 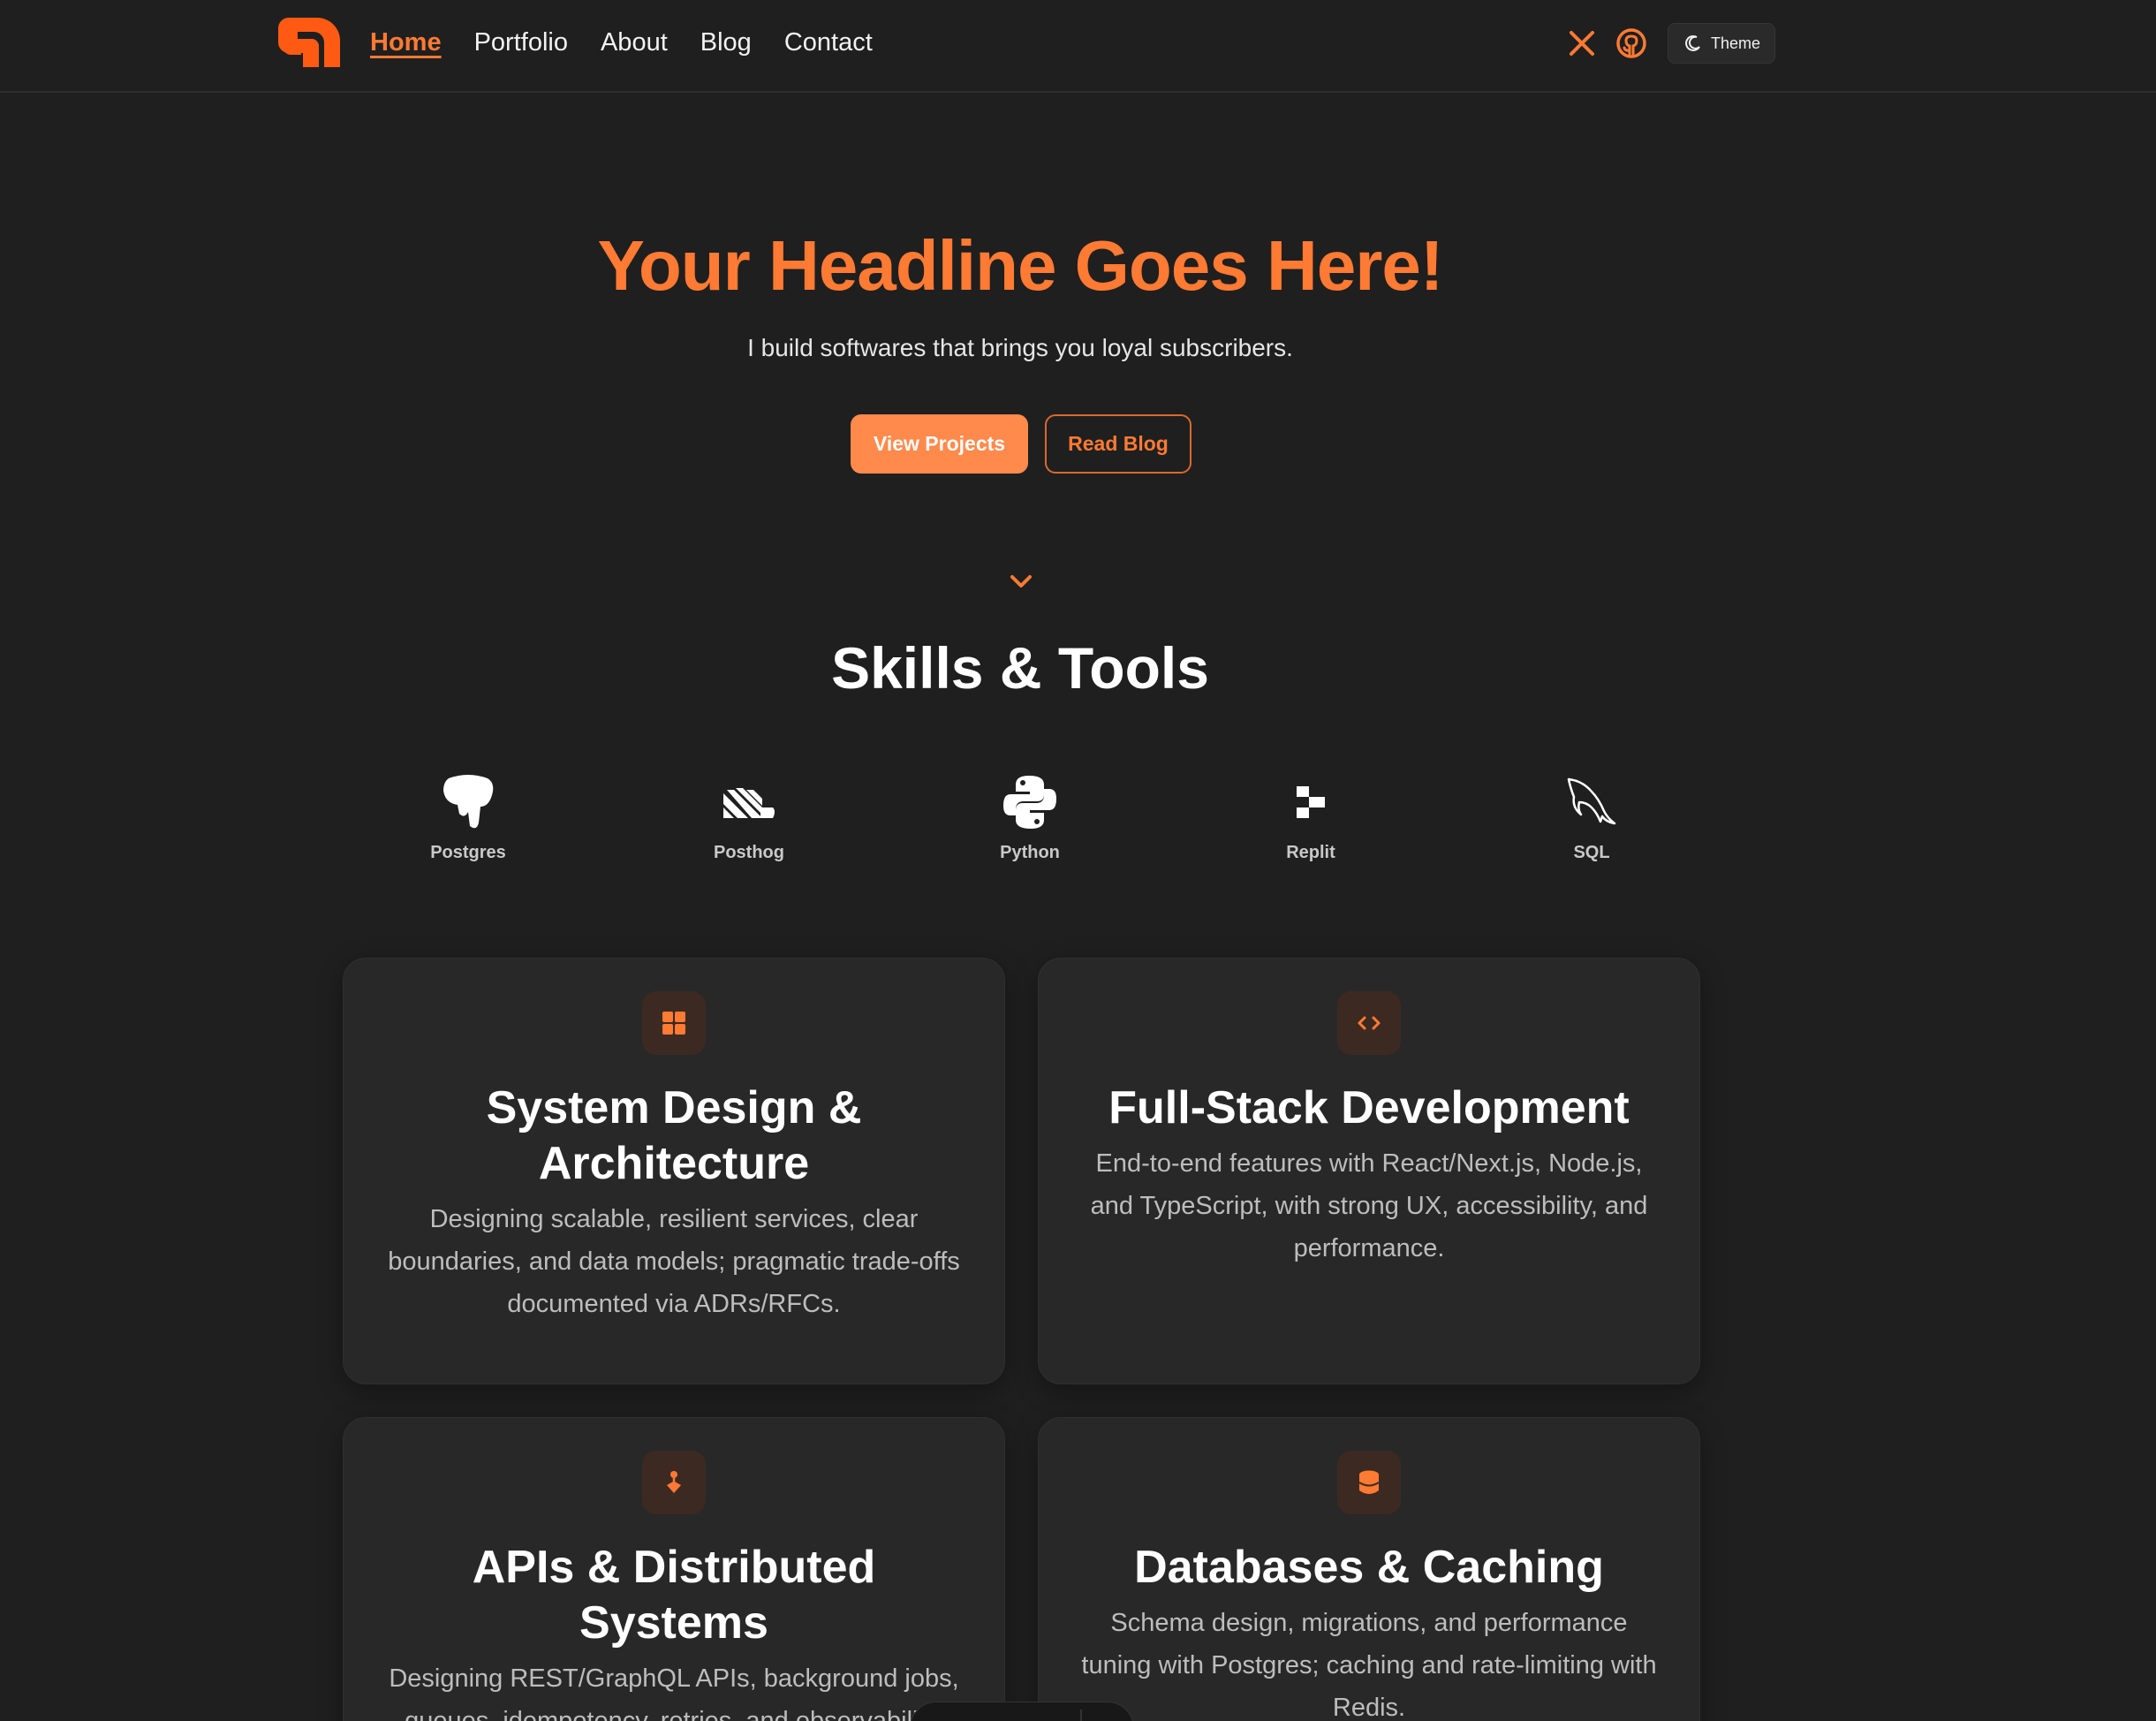 What do you see at coordinates (1021, 581) in the screenshot?
I see `chevron-down-icon` at bounding box center [1021, 581].